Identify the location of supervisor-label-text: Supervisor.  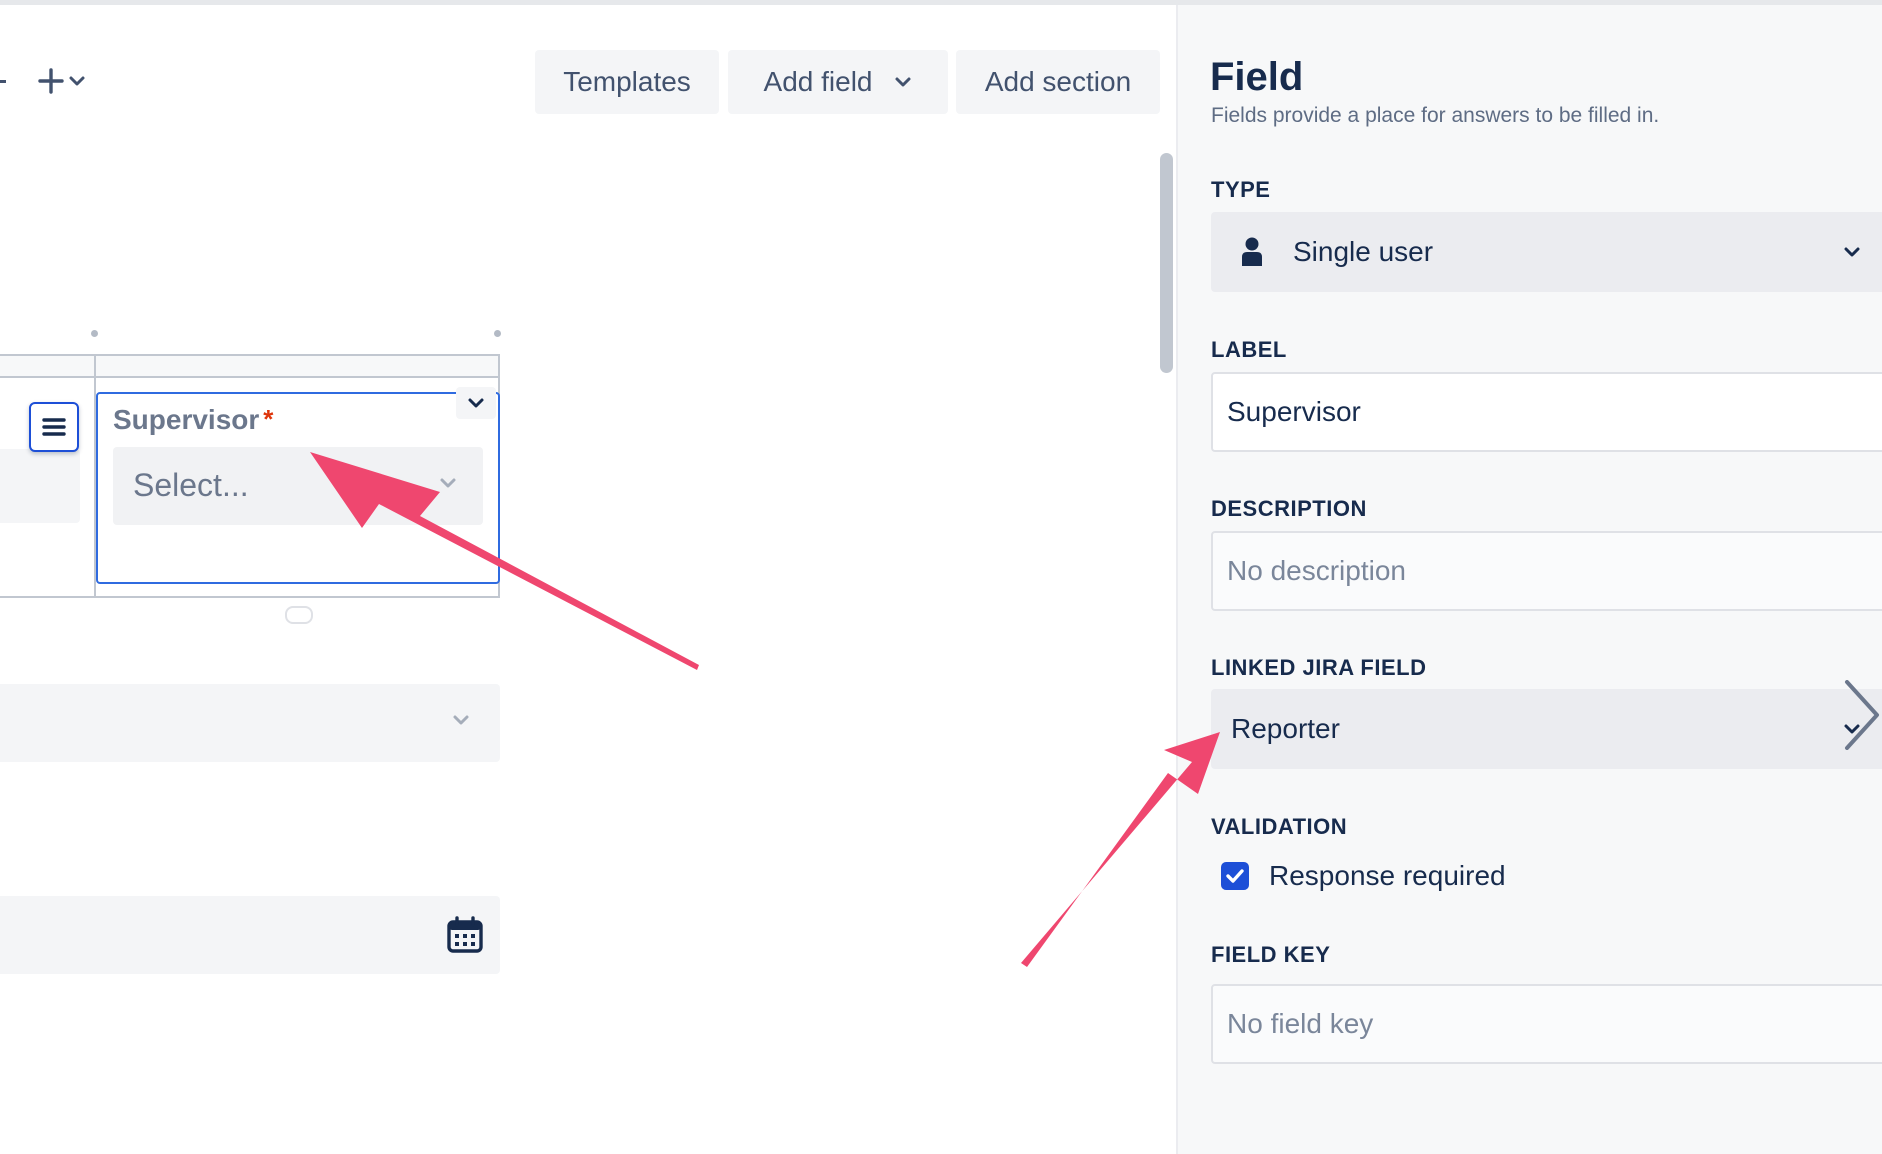
(186, 419).